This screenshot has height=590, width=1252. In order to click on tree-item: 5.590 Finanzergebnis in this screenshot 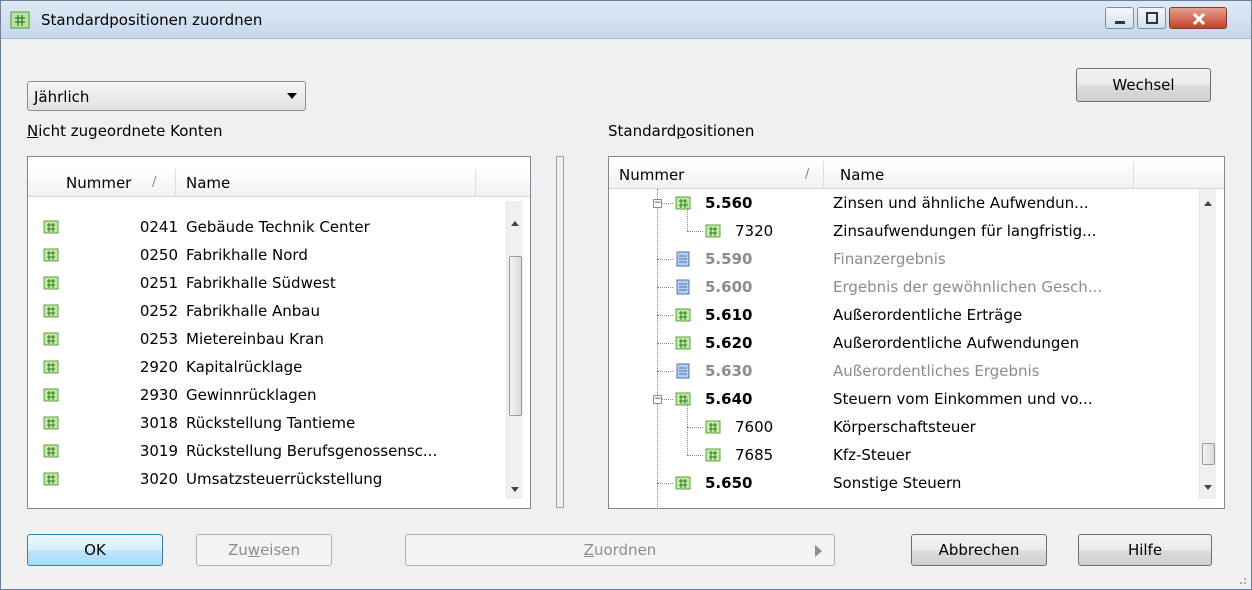, I will do `click(903, 259)`.